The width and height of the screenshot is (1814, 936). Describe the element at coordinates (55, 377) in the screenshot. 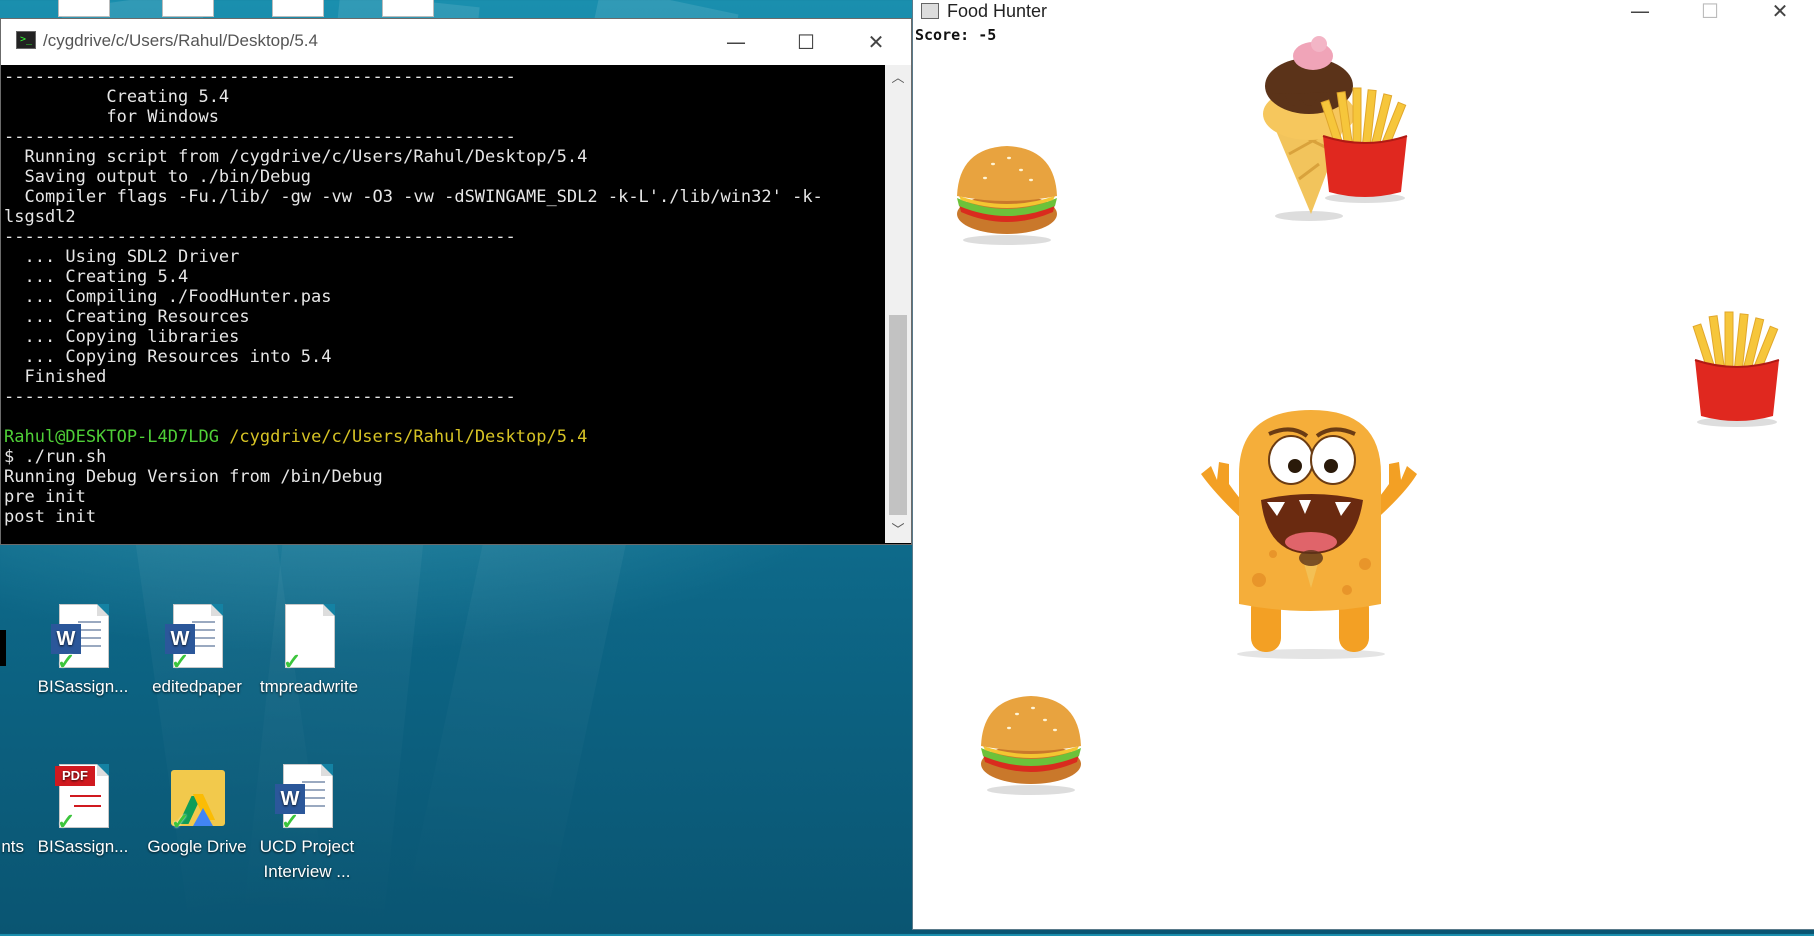

I see `terminal-line: Finished` at that location.